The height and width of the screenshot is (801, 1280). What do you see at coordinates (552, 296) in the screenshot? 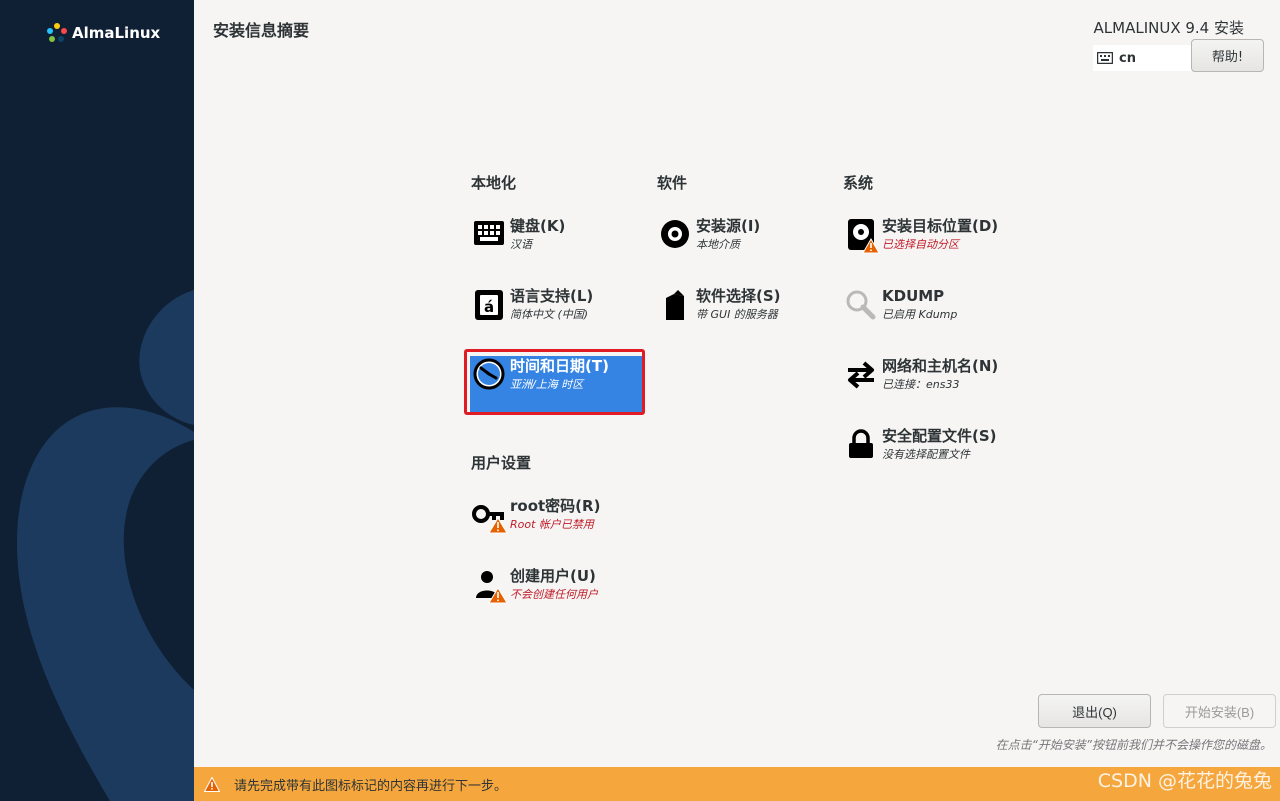
I see `spoke-name: 语言支持(L)` at bounding box center [552, 296].